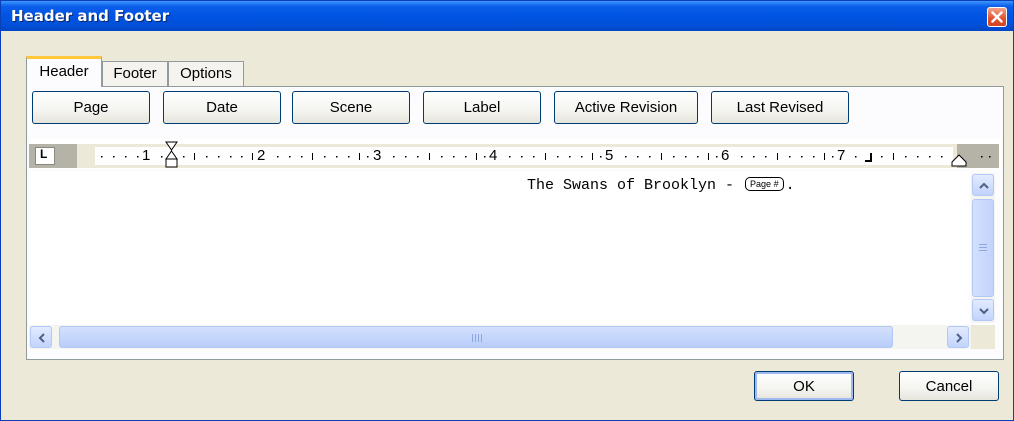 This screenshot has height=421, width=1014. Describe the element at coordinates (790, 185) in the screenshot. I see `header-trailing-text: .` at that location.